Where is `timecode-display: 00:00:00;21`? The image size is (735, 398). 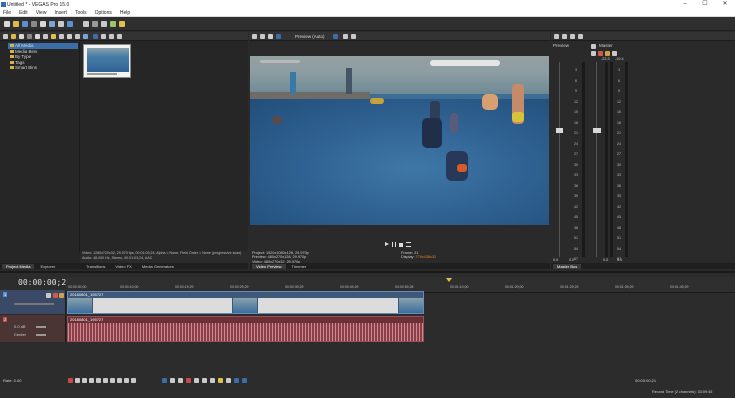
timecode-display: 00:00:00;21 is located at coordinates (44, 282).